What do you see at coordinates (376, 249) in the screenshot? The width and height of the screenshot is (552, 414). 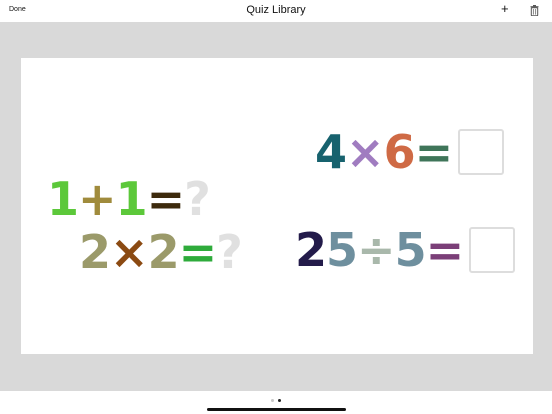 I see `eq4-operator: ÷` at bounding box center [376, 249].